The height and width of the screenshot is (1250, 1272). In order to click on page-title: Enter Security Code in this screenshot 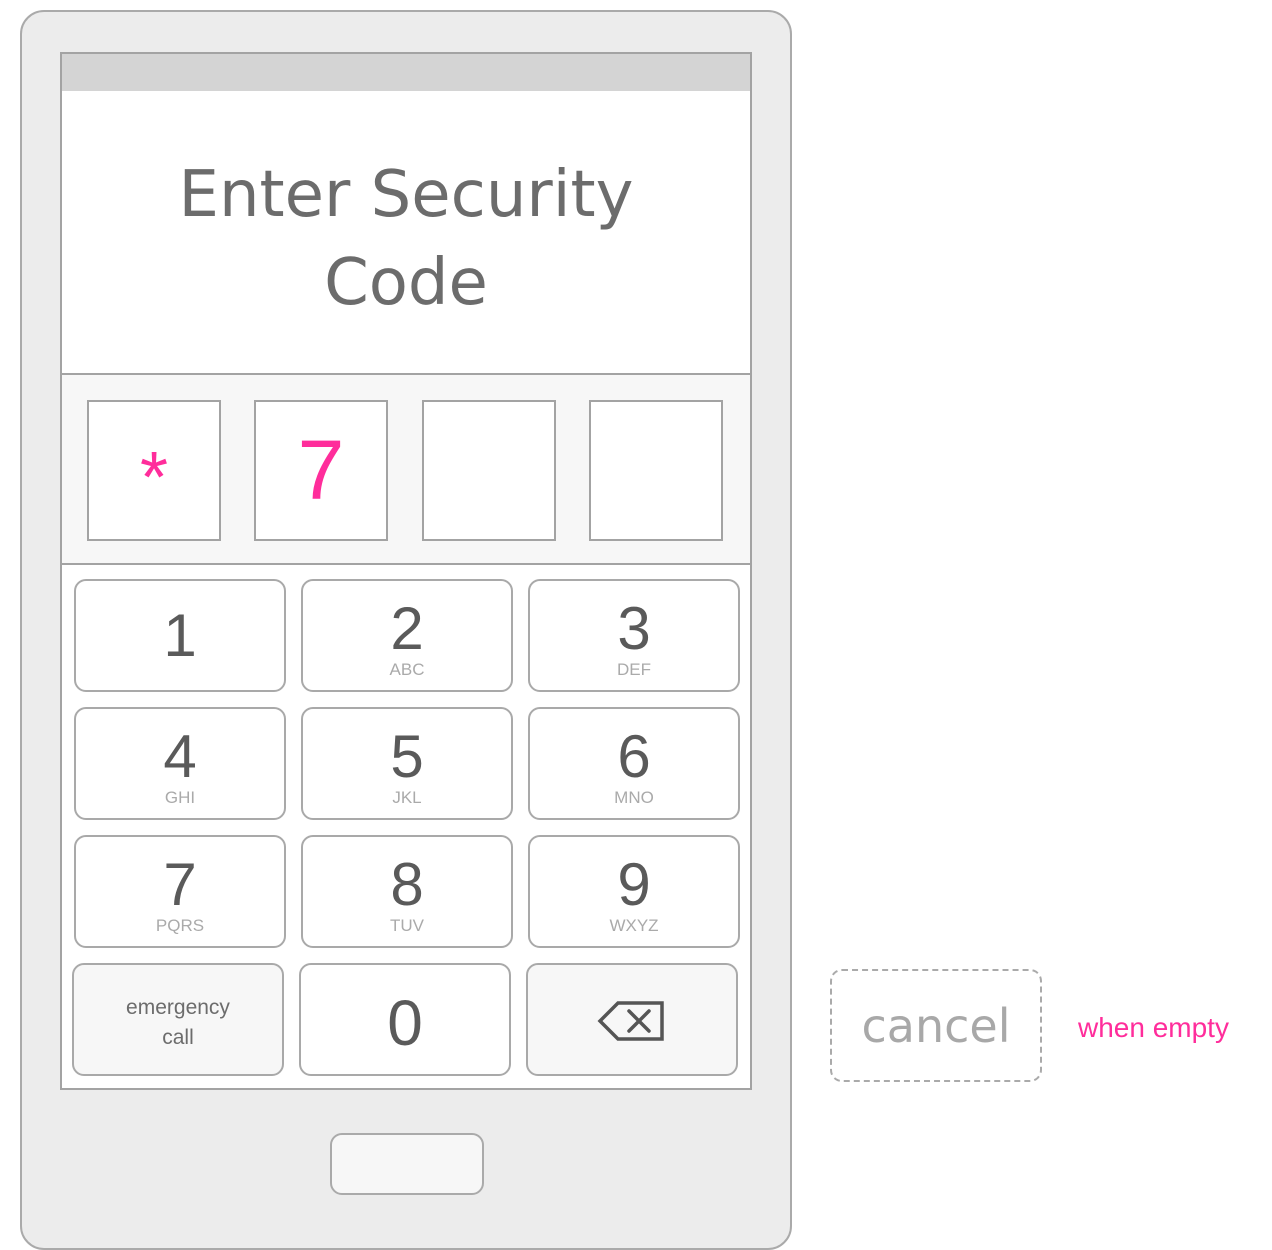, I will do `click(406, 239)`.